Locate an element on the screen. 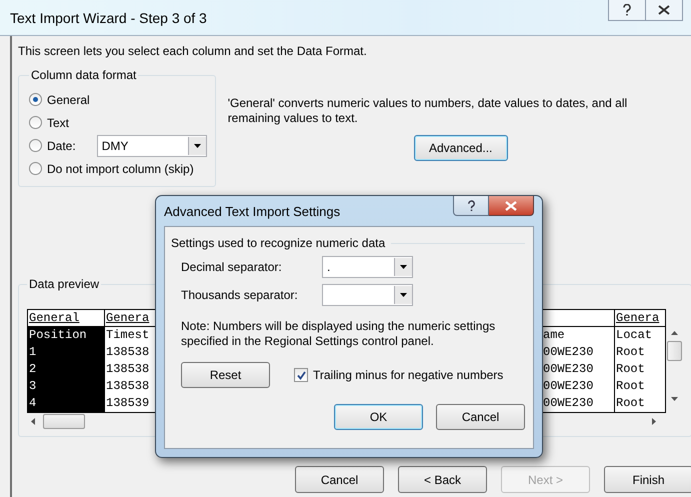 Image resolution: width=691 pixels, height=497 pixels. radio-label: General is located at coordinates (68, 99).